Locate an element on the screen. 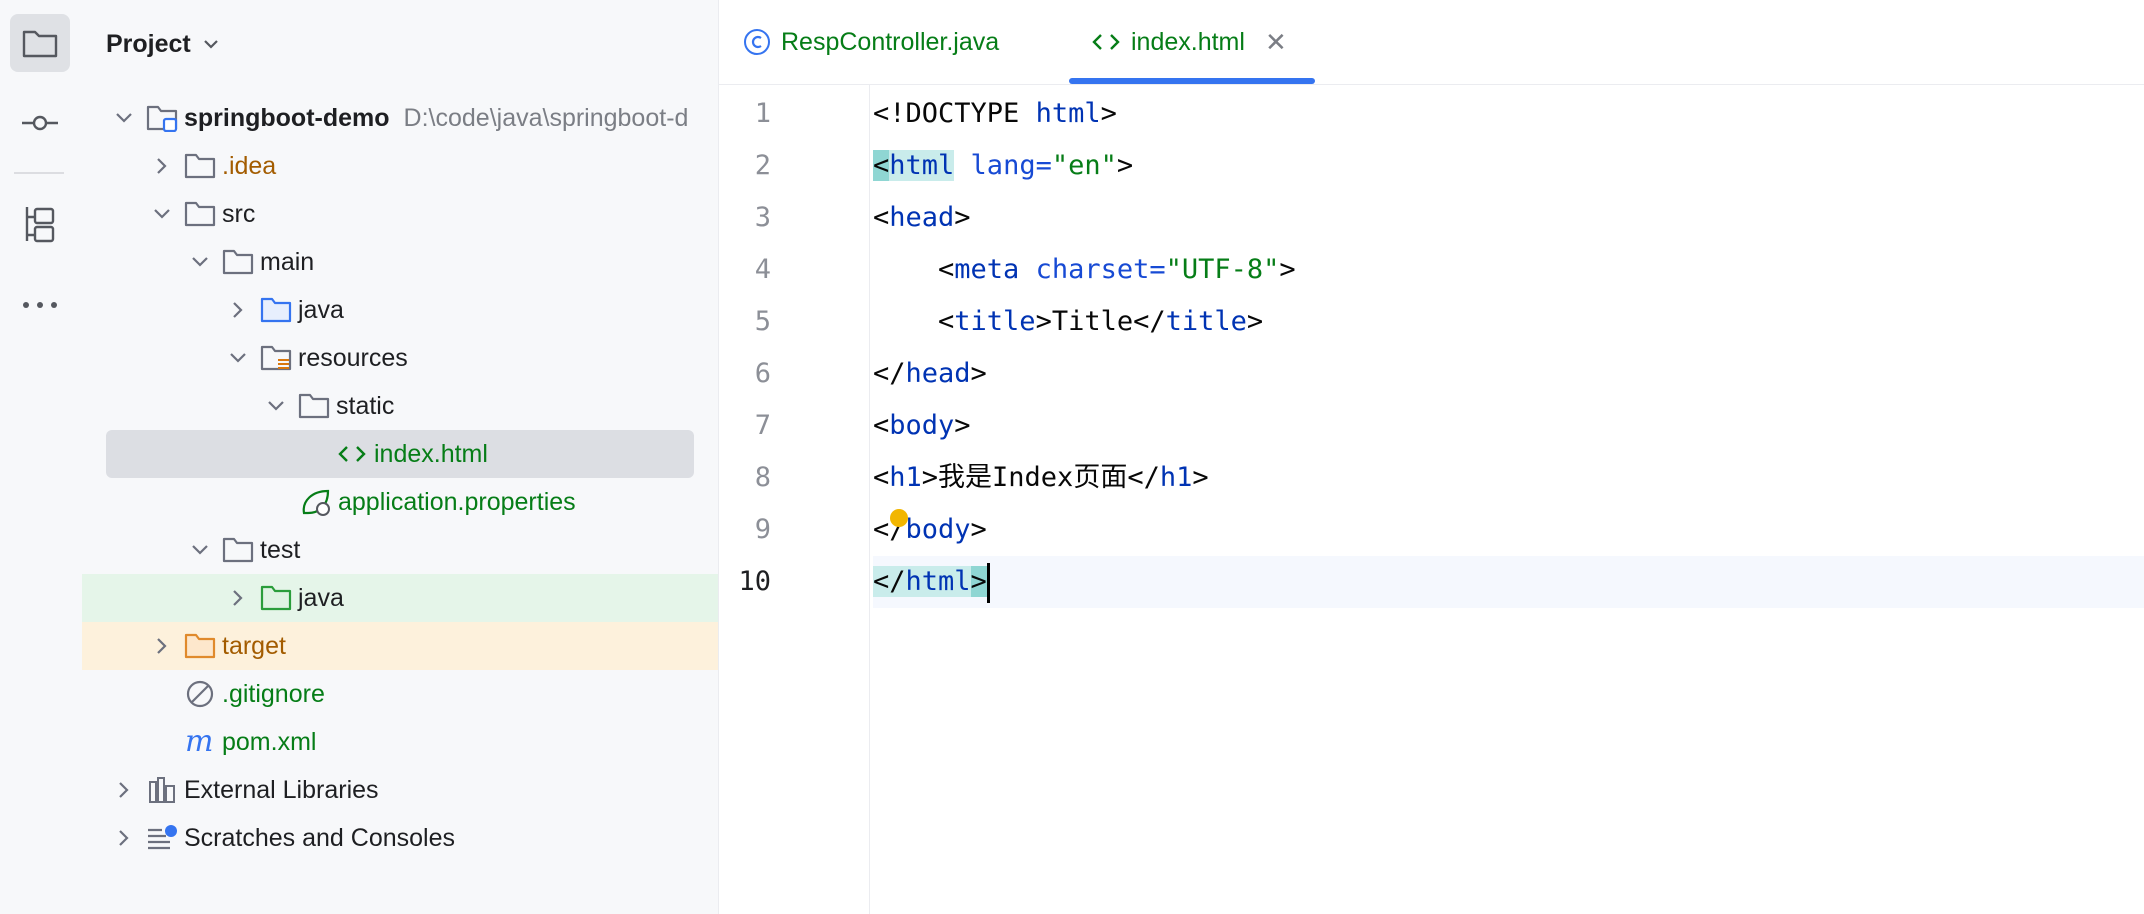  tree-item-main: main is located at coordinates (400, 262).